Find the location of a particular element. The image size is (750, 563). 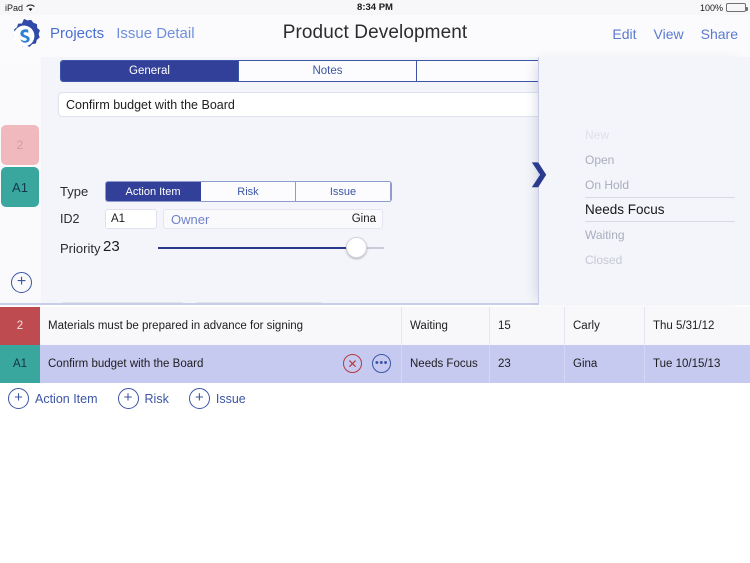

owner-input: Owner Gina is located at coordinates (273, 219).